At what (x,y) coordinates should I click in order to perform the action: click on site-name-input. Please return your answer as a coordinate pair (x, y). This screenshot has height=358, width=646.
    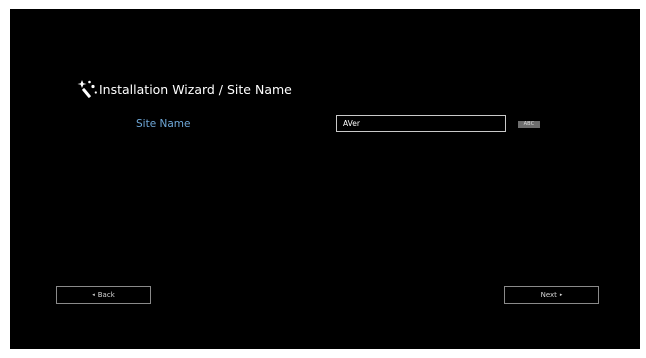
    Looking at the image, I should click on (421, 123).